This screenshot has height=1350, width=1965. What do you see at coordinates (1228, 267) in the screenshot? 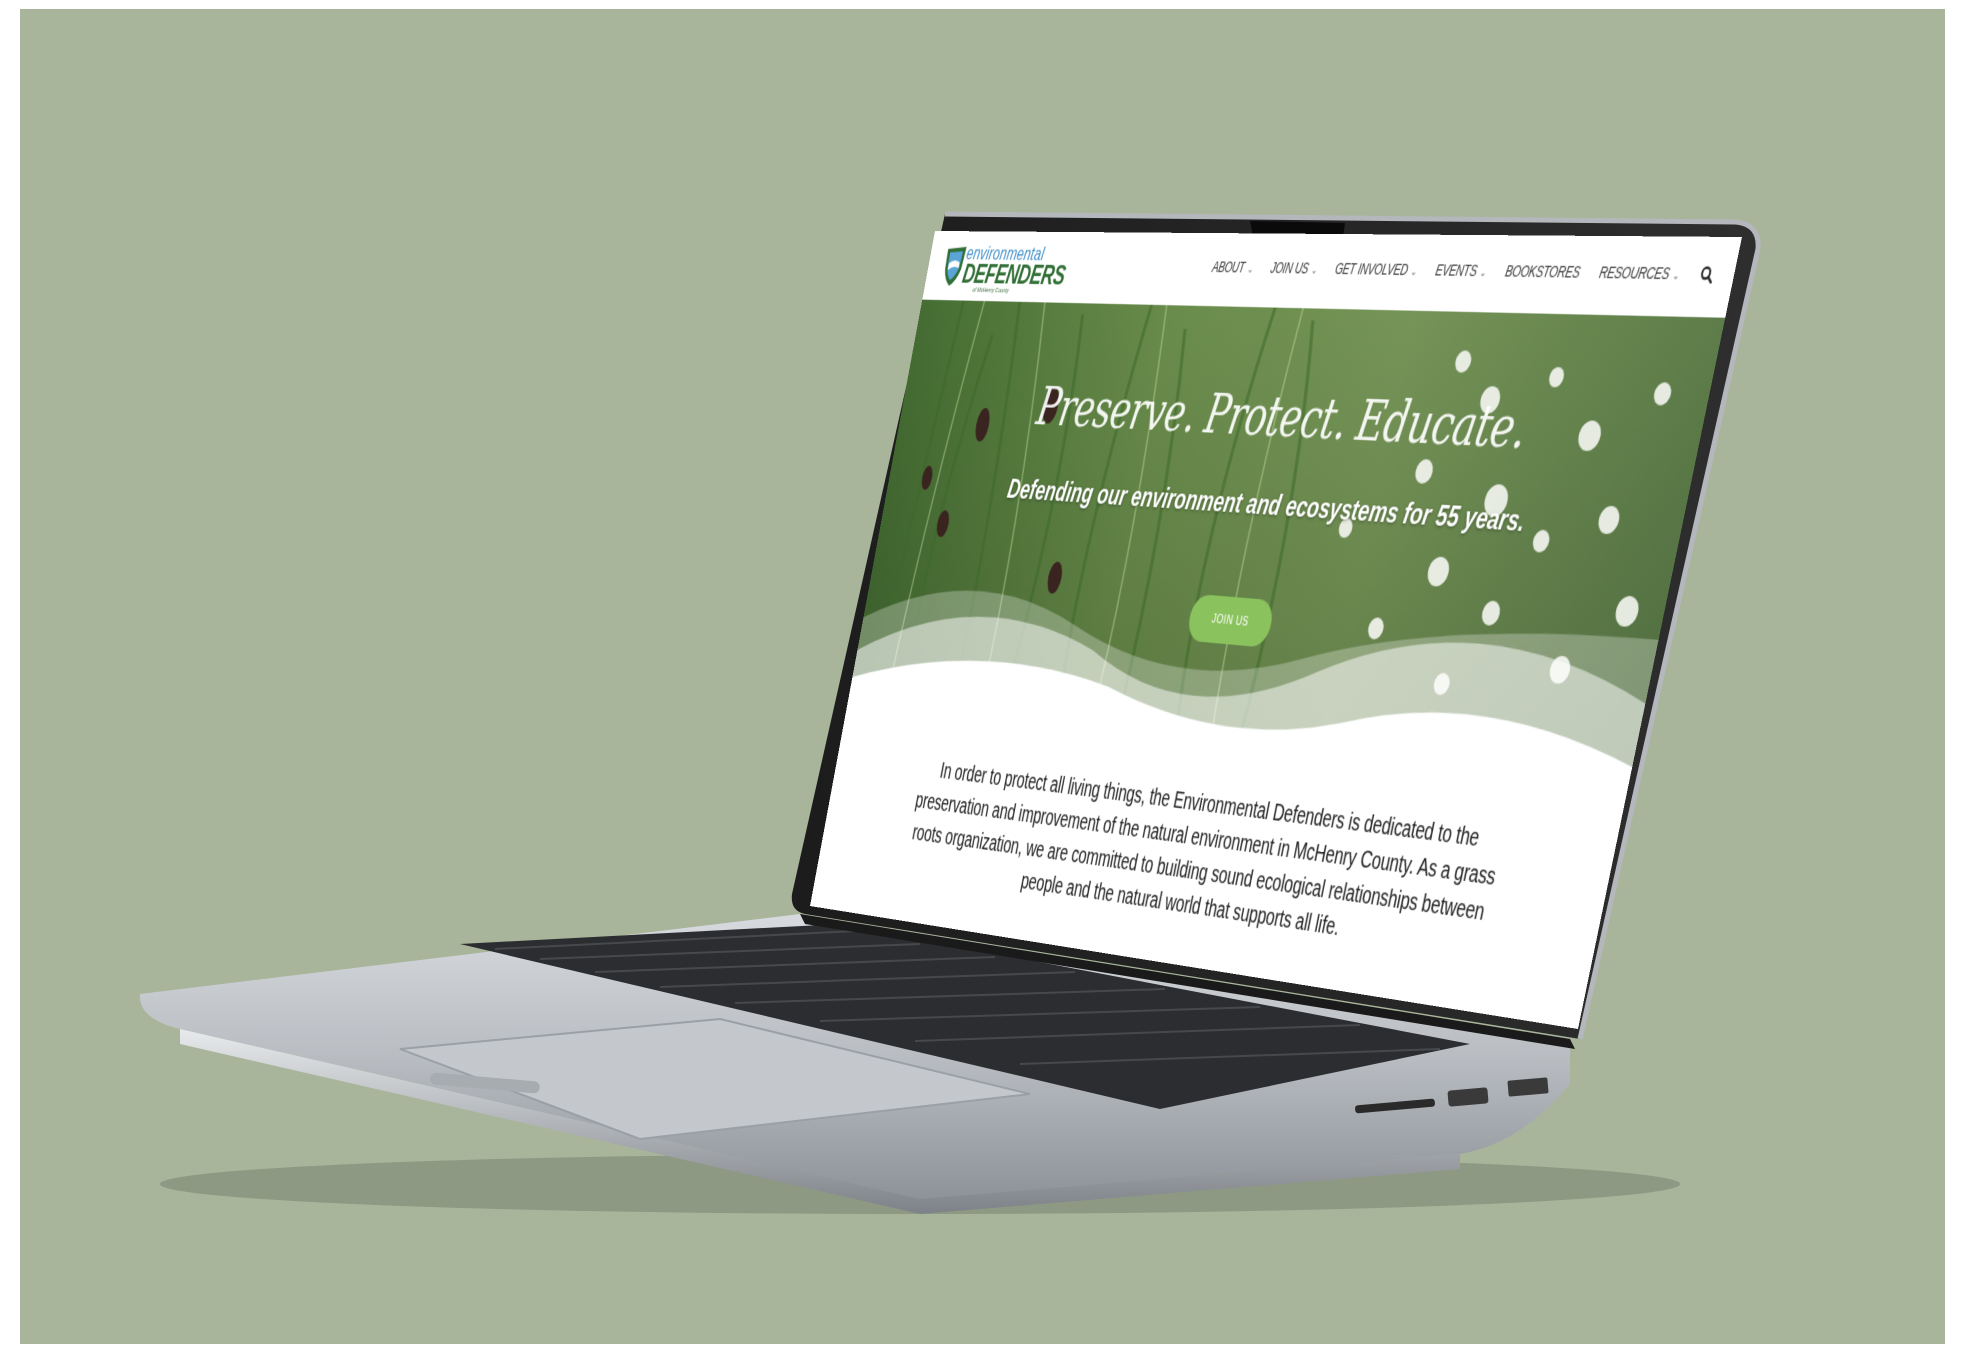
I see `nav-label: ABOUT` at bounding box center [1228, 267].